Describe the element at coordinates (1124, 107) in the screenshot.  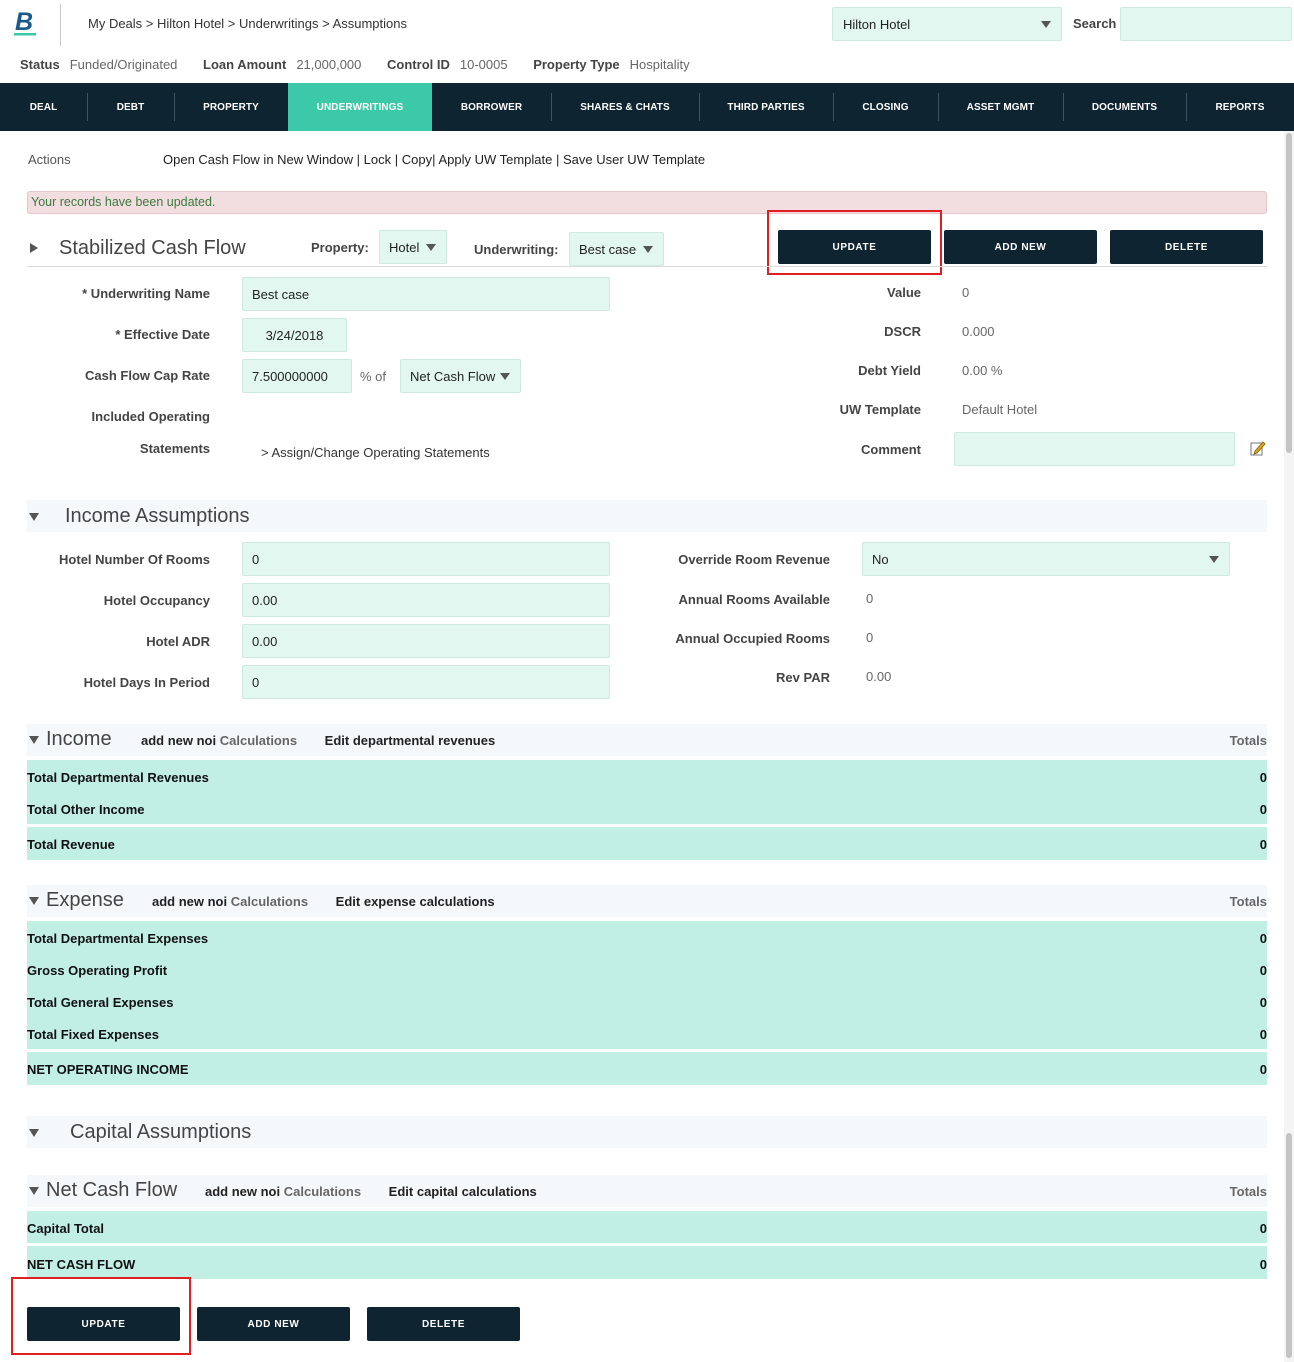
I see `tab-documents: DOCUMENTS` at that location.